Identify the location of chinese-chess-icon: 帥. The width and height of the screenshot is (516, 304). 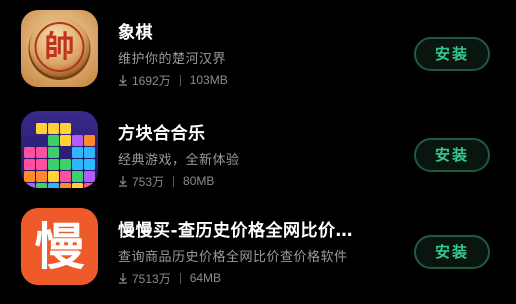
(59, 48).